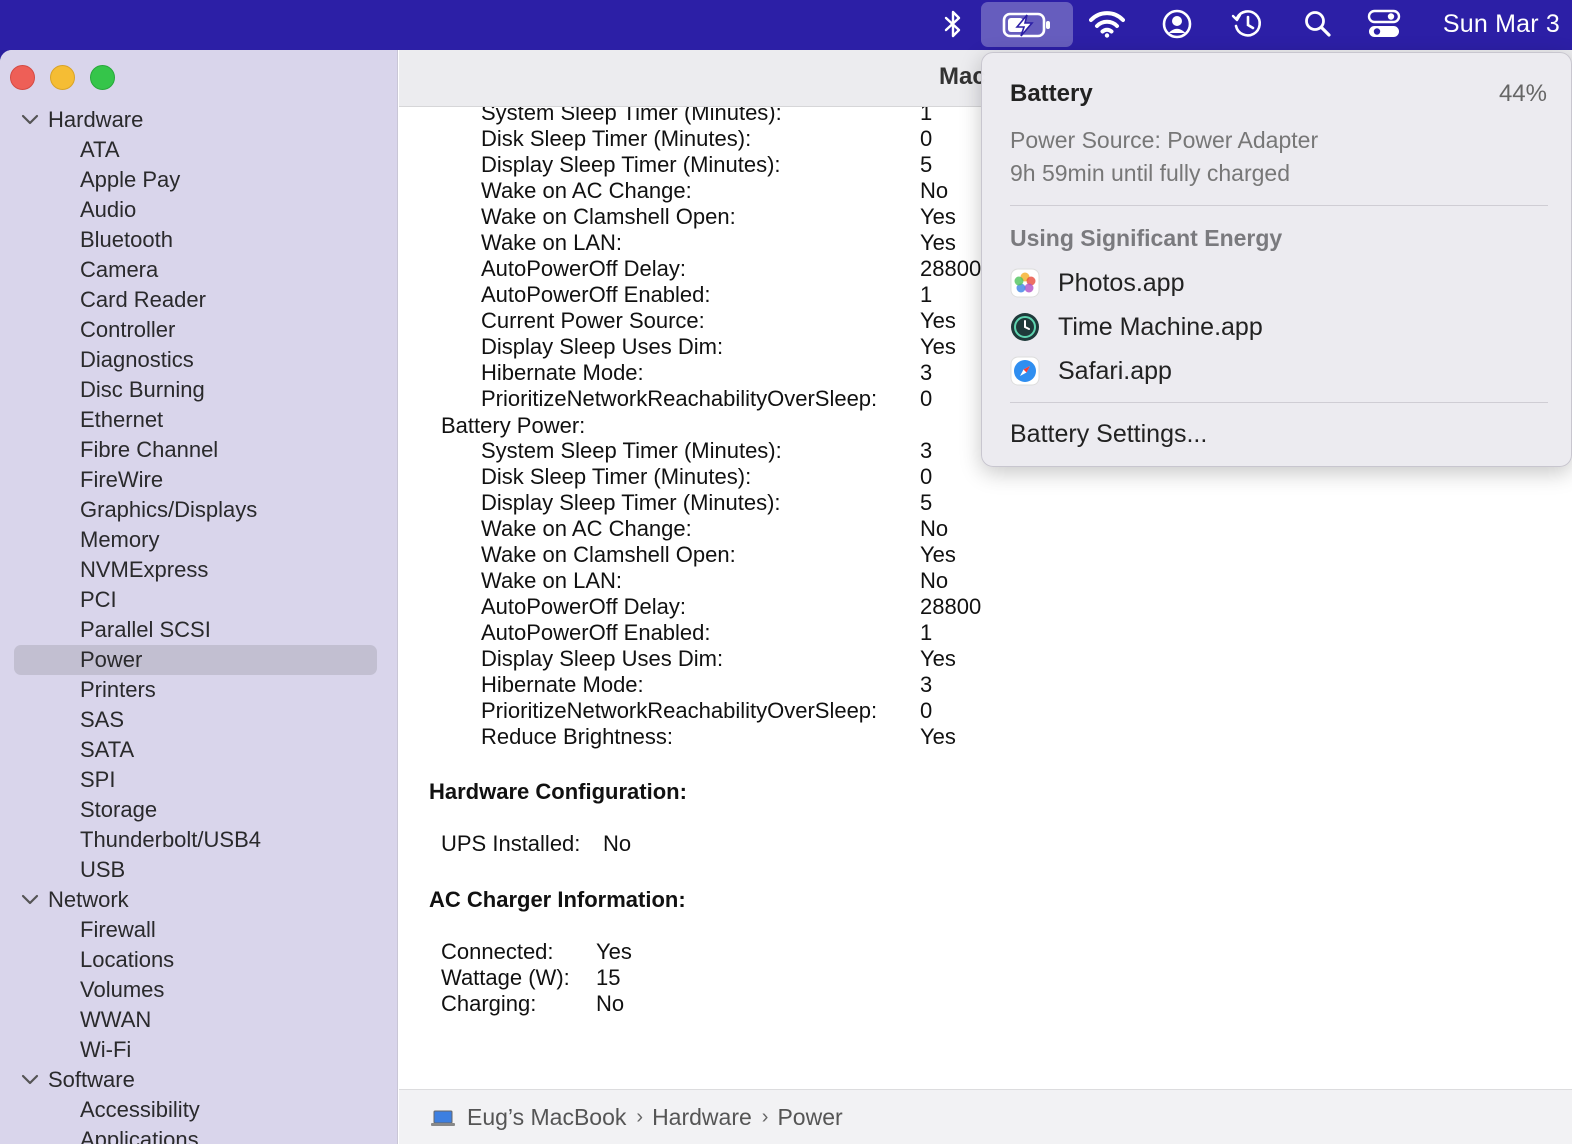 This screenshot has height=1144, width=1572. Describe the element at coordinates (199, 330) in the screenshot. I see `sidebar-item-controller: Controller` at that location.